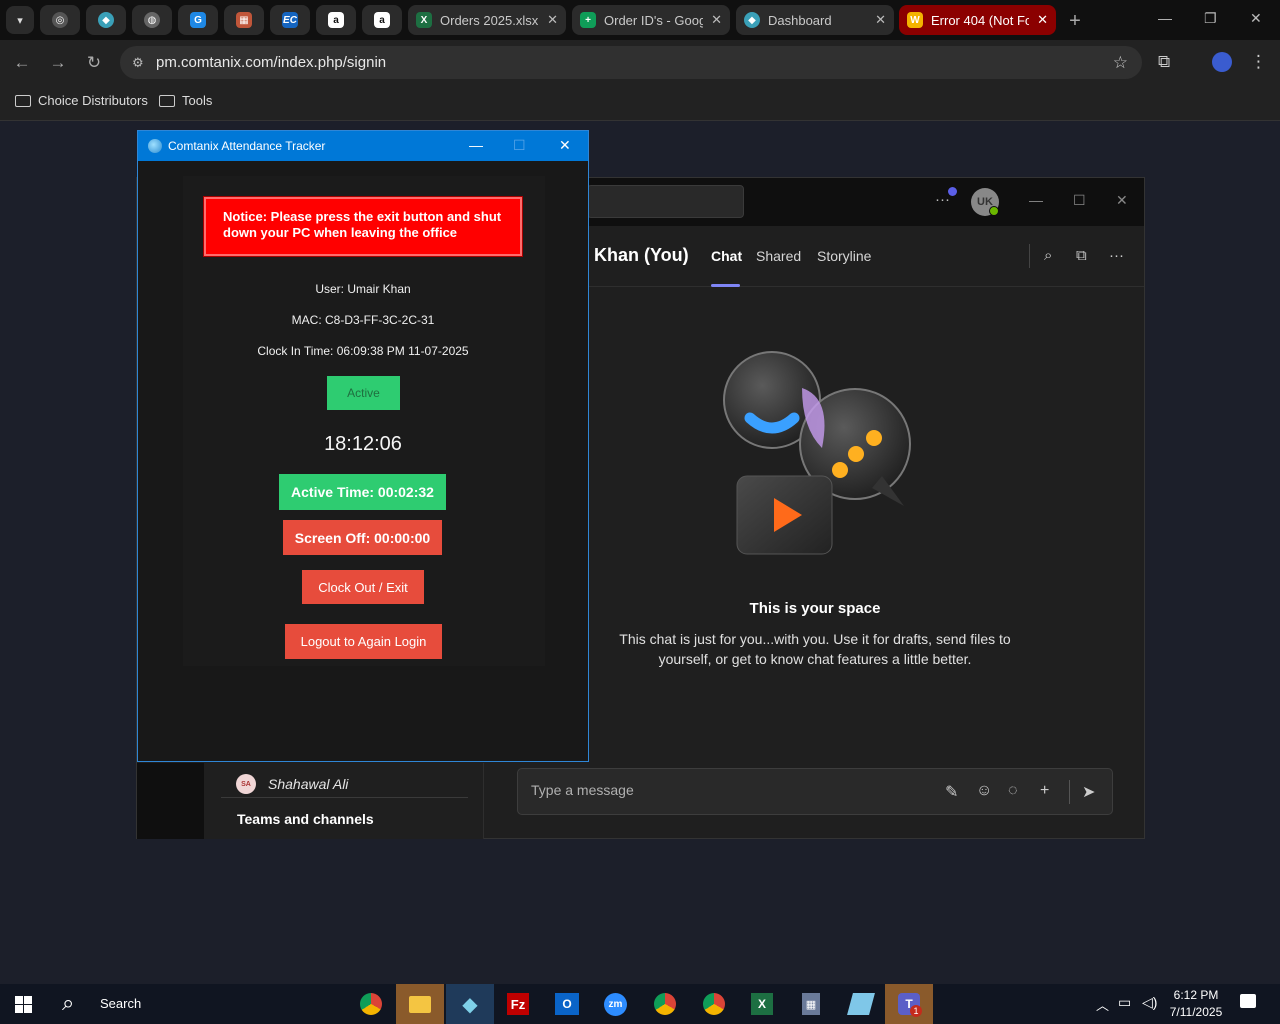 This screenshot has width=1280, height=1024. I want to click on close-window-icon: ✕, so click(1256, 18).